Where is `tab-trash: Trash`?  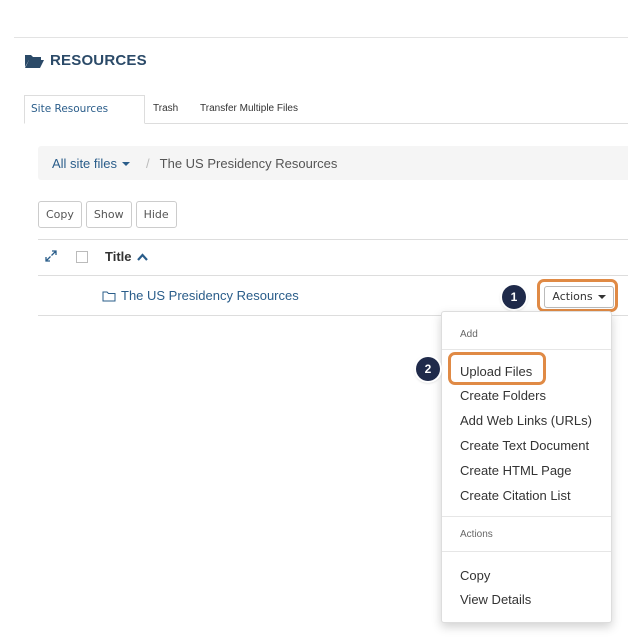
tab-trash: Trash is located at coordinates (165, 108).